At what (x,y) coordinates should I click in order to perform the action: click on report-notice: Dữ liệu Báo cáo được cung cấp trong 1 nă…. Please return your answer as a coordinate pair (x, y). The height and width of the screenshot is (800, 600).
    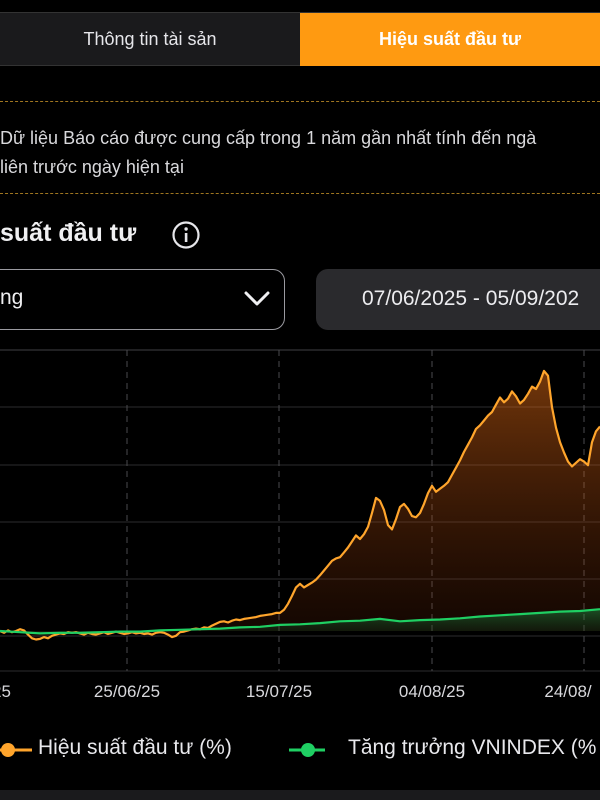
    Looking at the image, I should click on (300, 153).